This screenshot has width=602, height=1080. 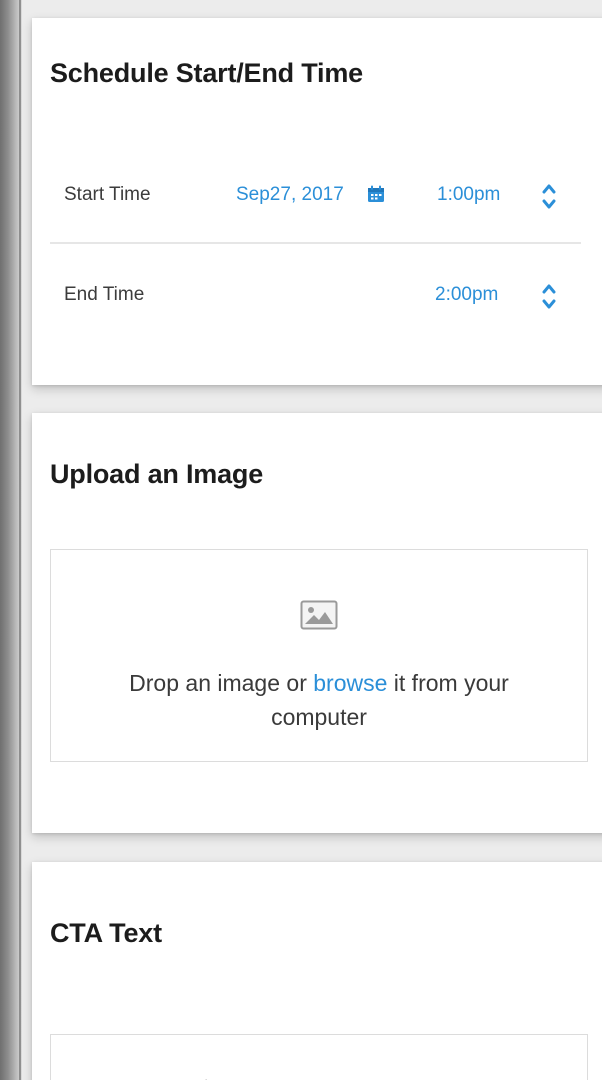 I want to click on row-divider, so click(x=315, y=243).